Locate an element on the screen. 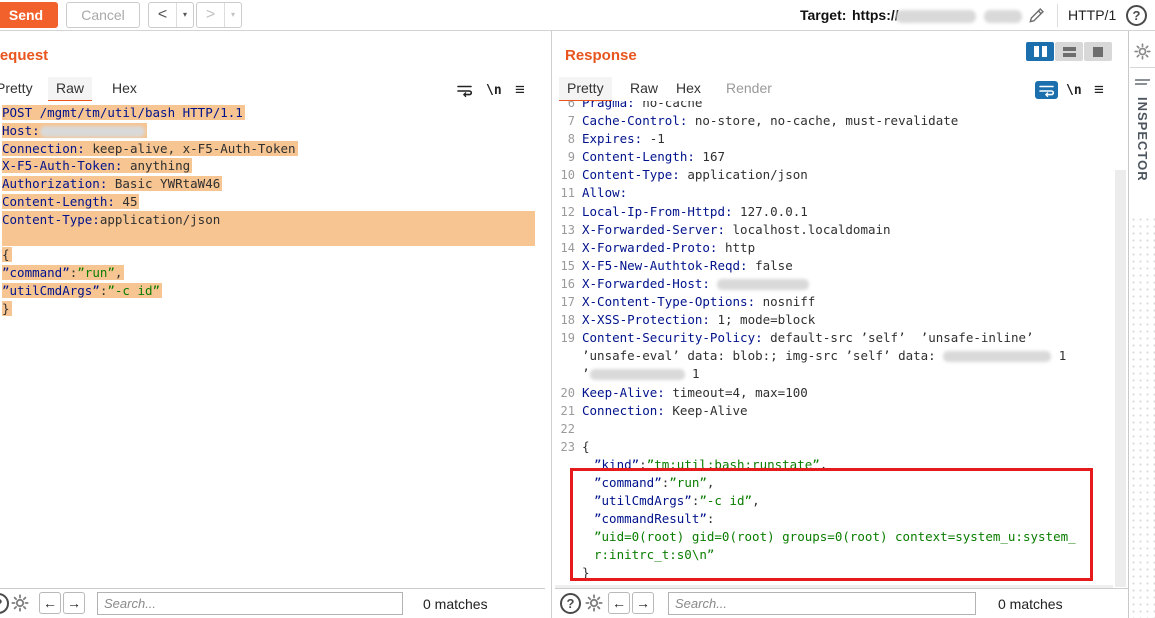 This screenshot has width=1155, height=618. request-panel-title: Request is located at coordinates (24, 55).